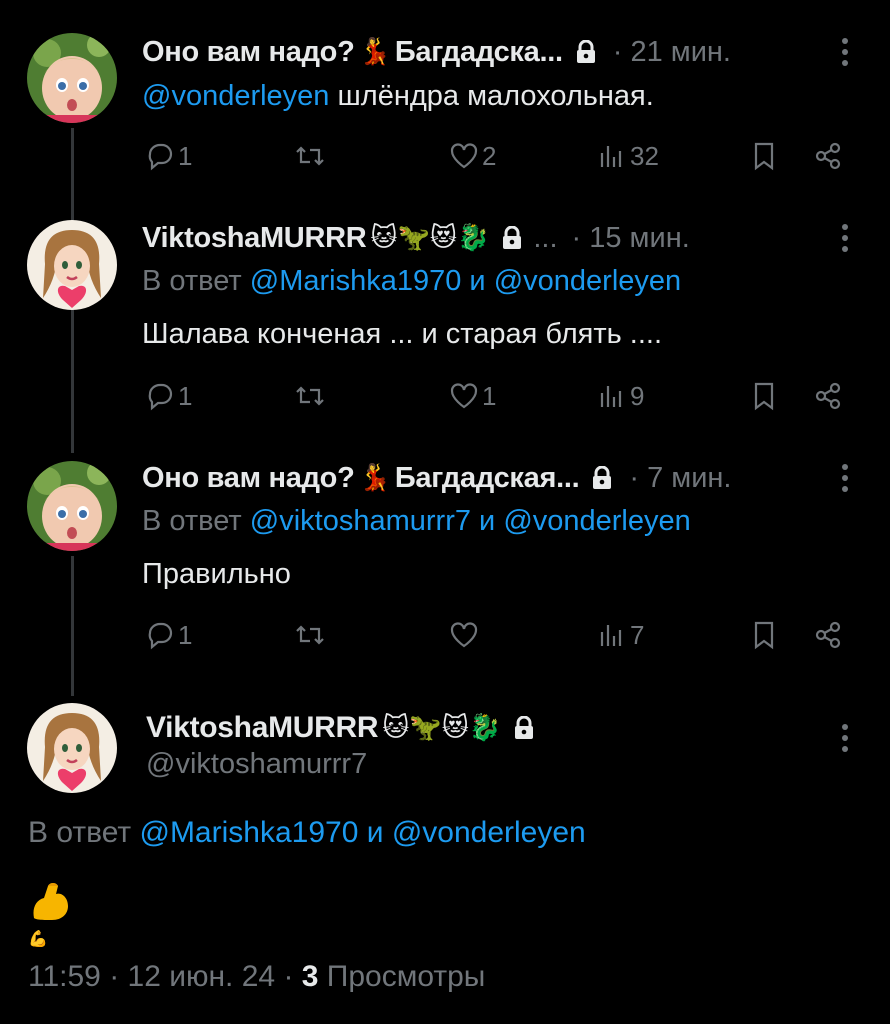 This screenshot has height=1024, width=890. I want to click on tweet-meta: 11:59 · 12 июн. 24 · 3 Просмотры, so click(256, 977).